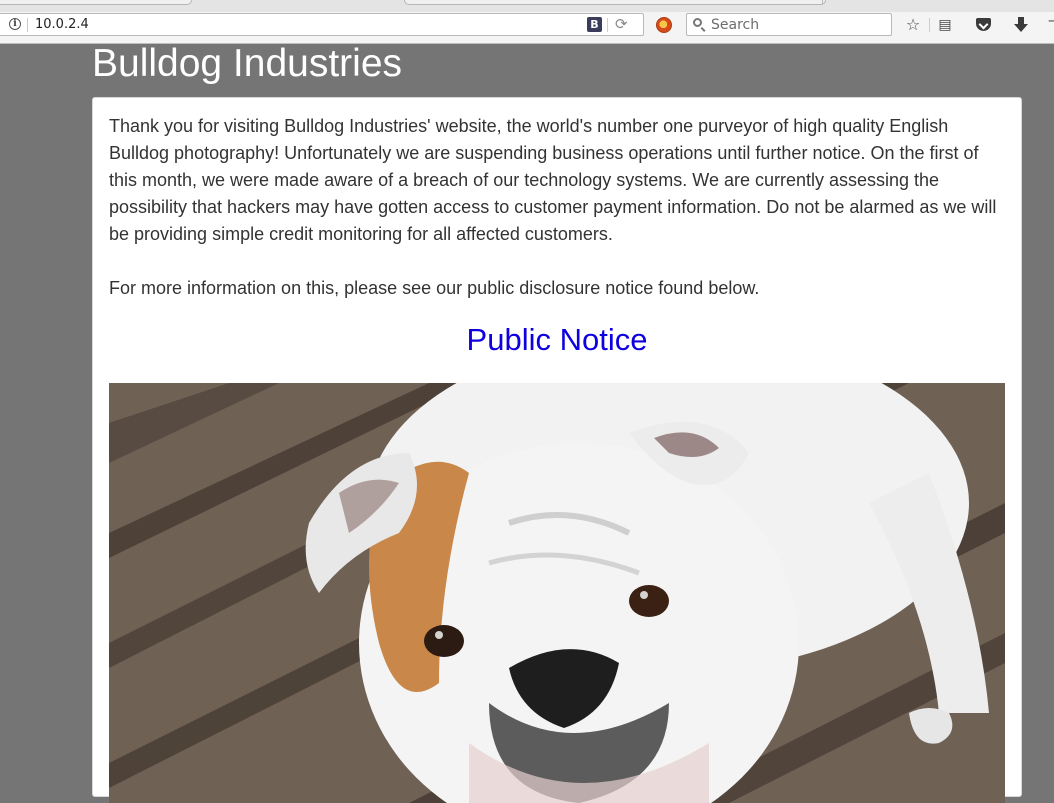 The width and height of the screenshot is (1054, 803). I want to click on reader-icon: ▤, so click(945, 25).